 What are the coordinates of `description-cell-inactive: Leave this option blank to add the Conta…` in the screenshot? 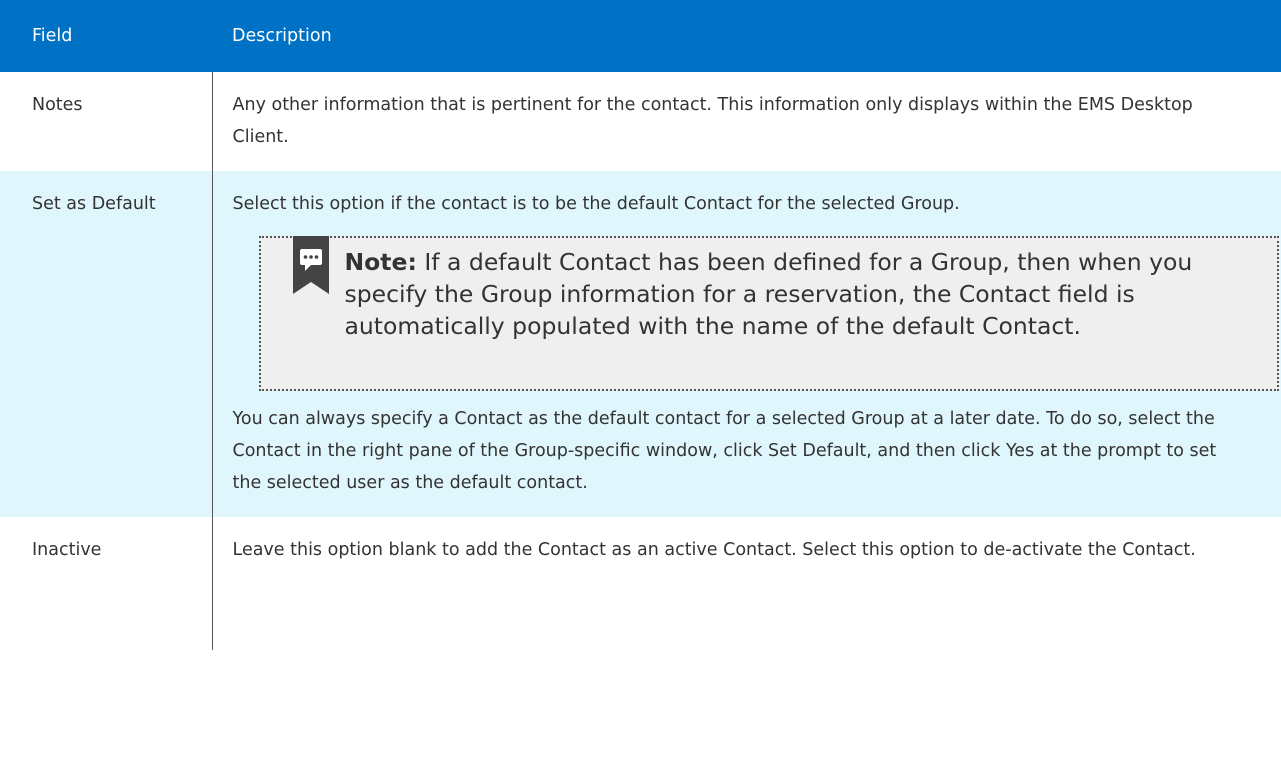 It's located at (746, 583).